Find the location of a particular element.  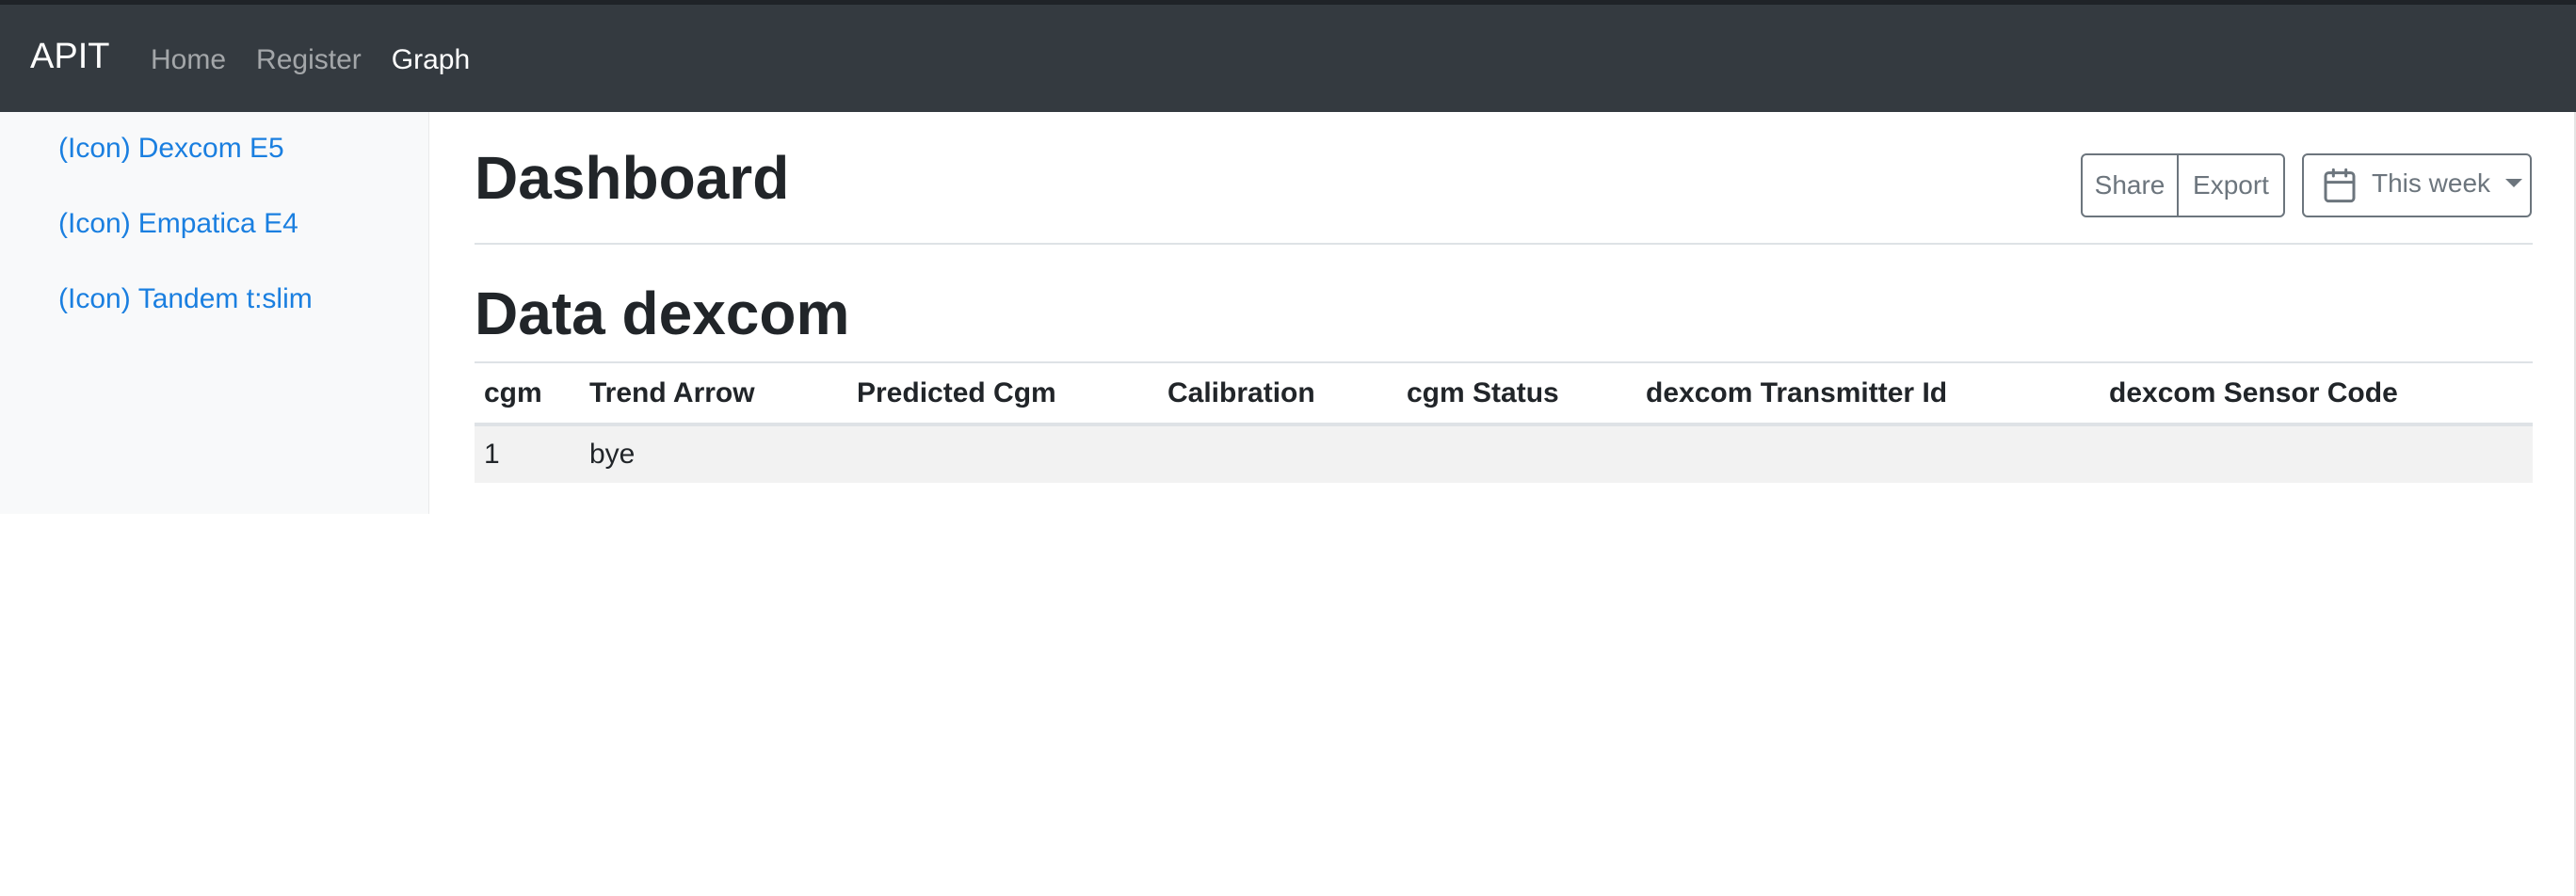

sidebar-item-label: Tandem t:slim is located at coordinates (225, 298).